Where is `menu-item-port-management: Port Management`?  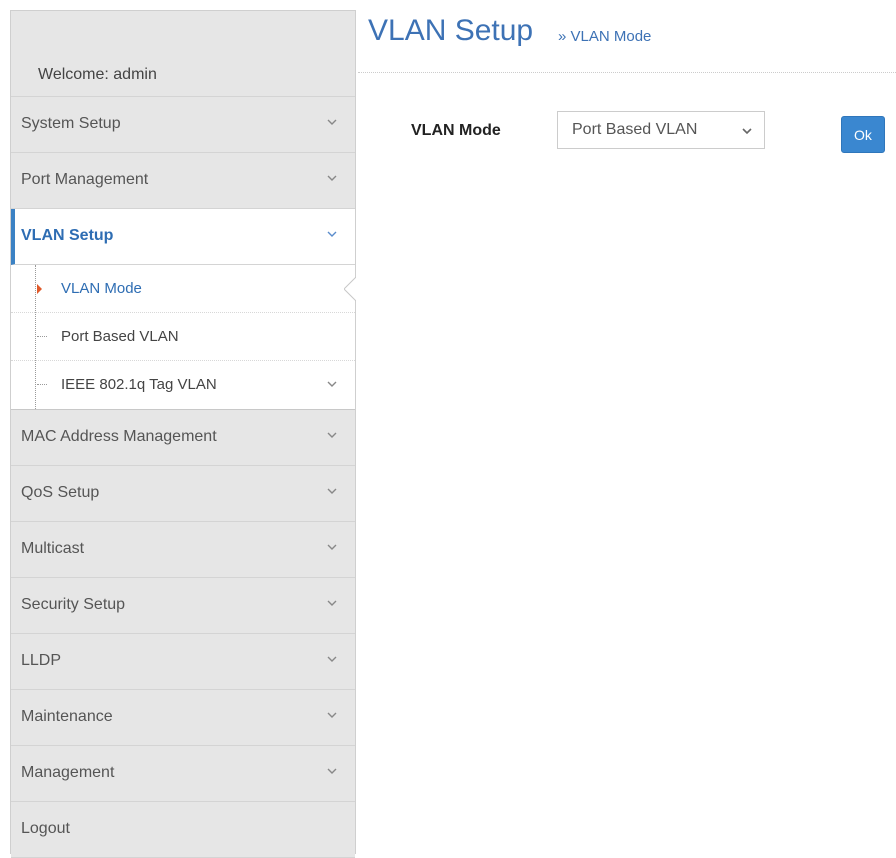 menu-item-port-management: Port Management is located at coordinates (183, 181).